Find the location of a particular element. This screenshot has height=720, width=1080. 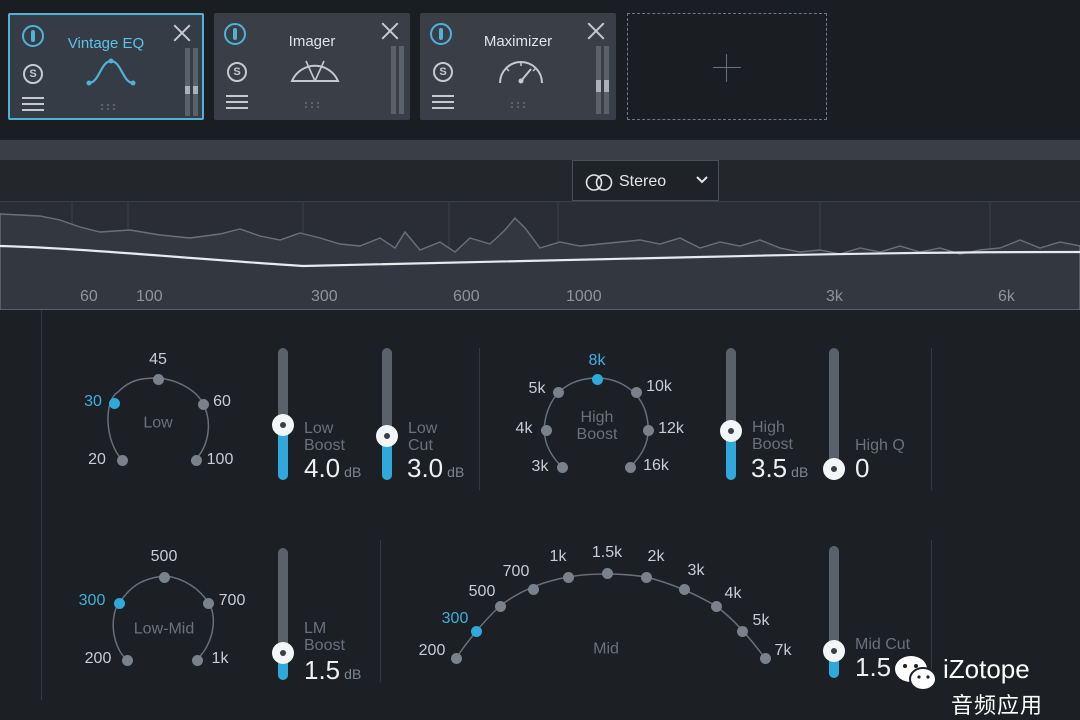

mid-dial-dot-7k is located at coordinates (765, 658).